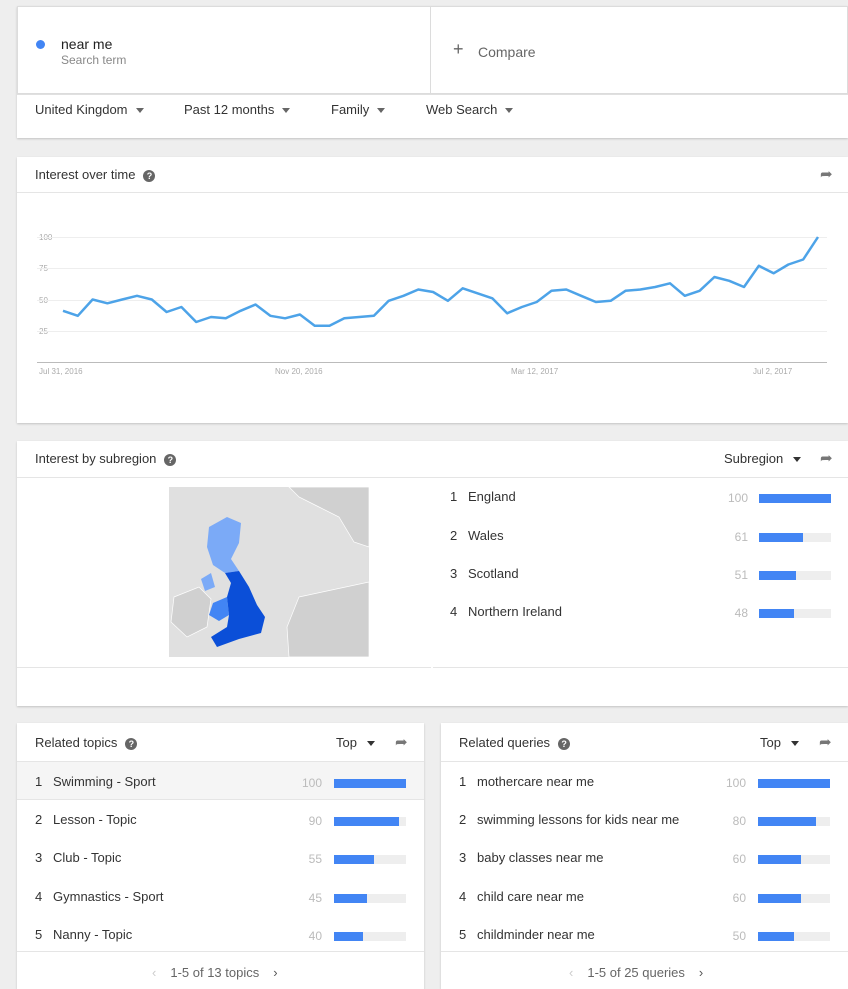 The width and height of the screenshot is (848, 989). Describe the element at coordinates (315, 936) in the screenshot. I see `topic-value: 40` at that location.